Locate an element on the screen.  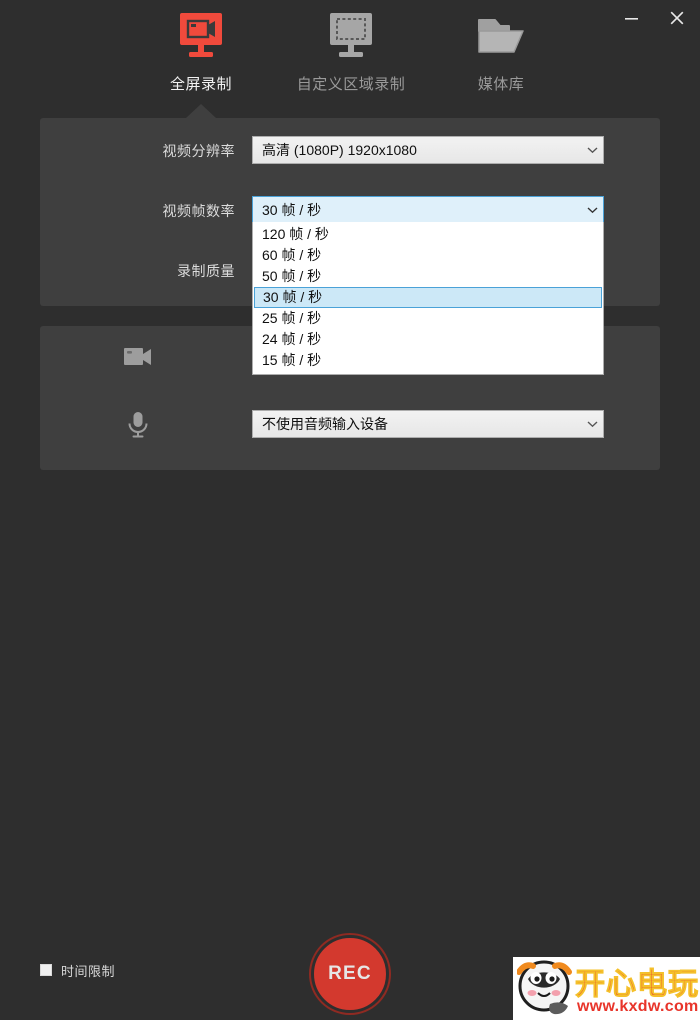
tab-media-library: 媒体库 is located at coordinates (501, 56).